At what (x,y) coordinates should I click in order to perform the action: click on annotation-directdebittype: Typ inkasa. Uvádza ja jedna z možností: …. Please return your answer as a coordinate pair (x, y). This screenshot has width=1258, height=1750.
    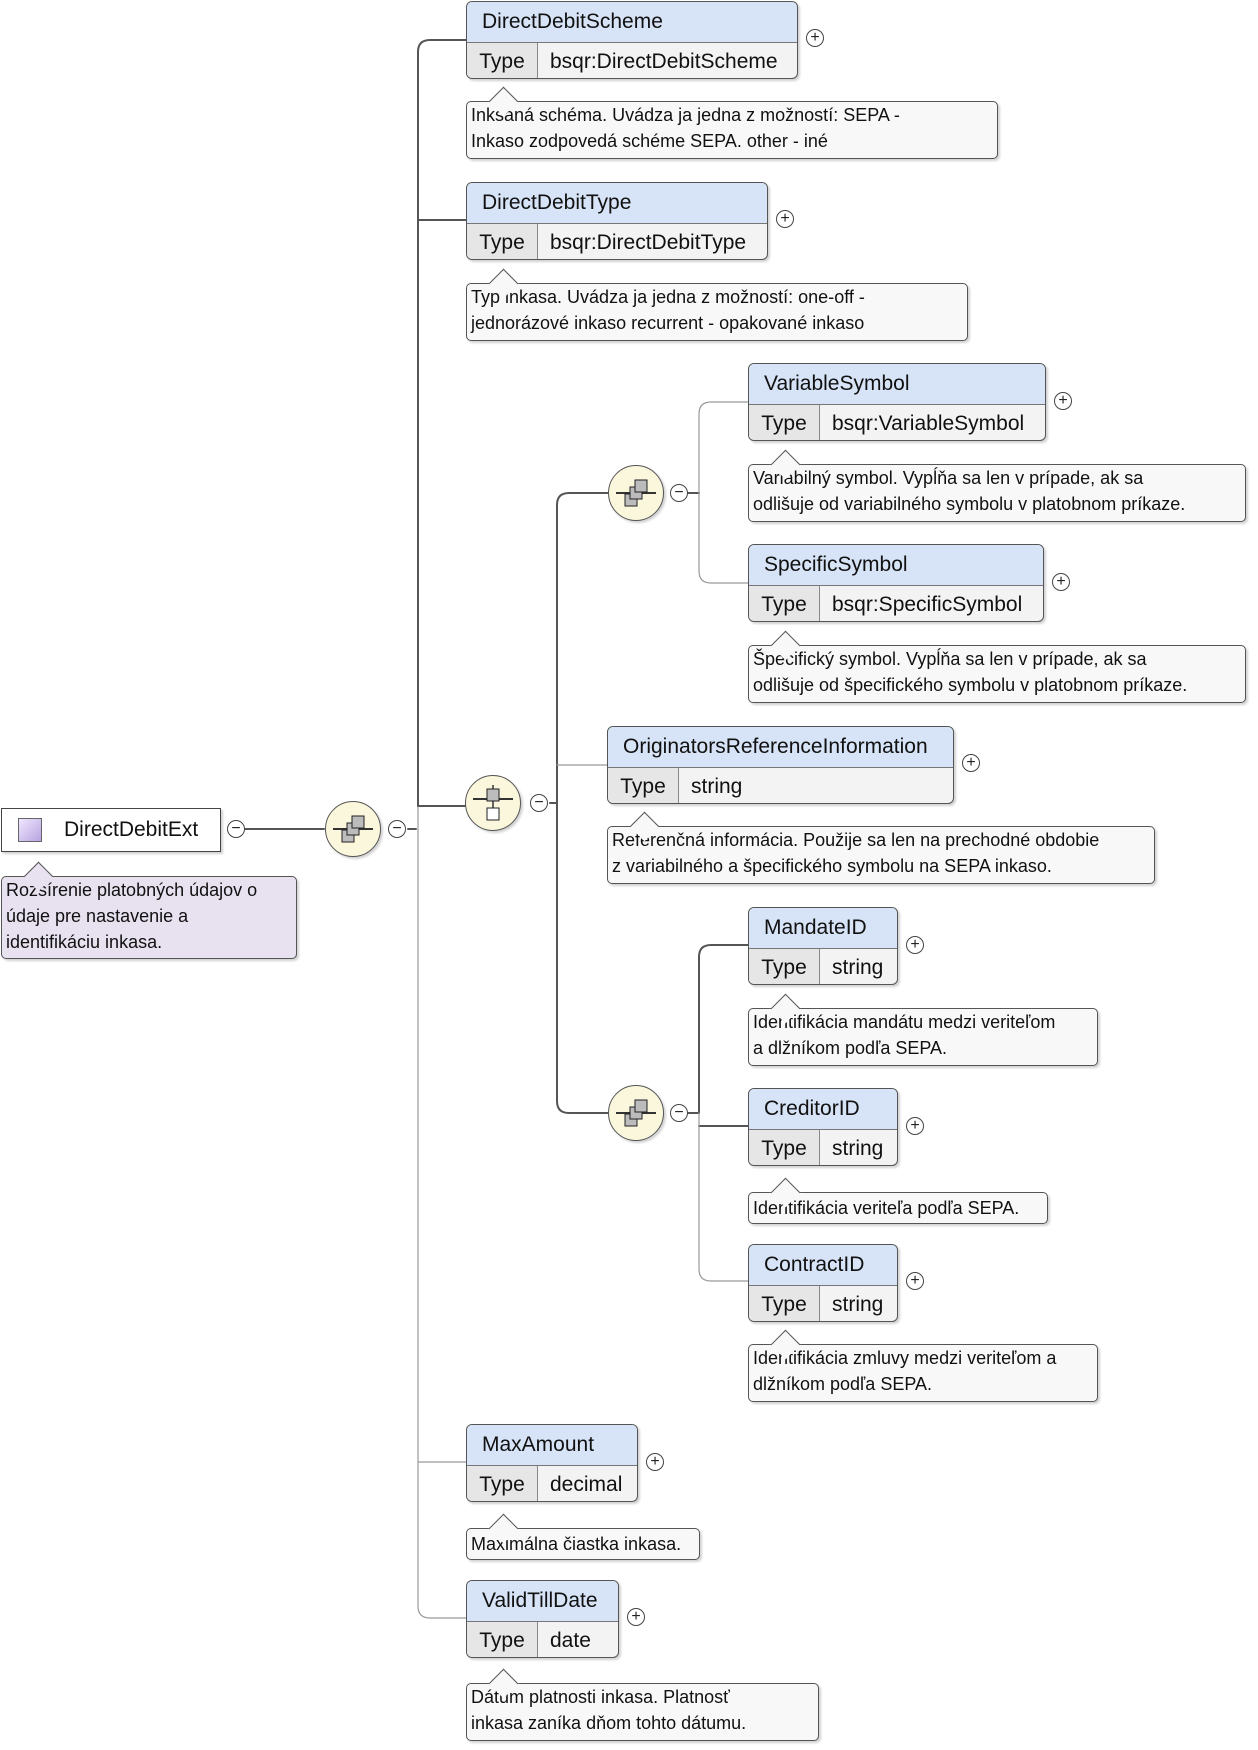
    Looking at the image, I should click on (717, 304).